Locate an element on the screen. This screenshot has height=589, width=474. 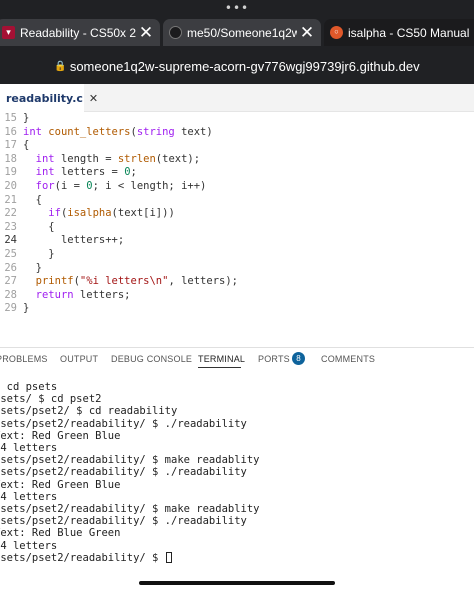
browser-tab-me50: me50/Someone1q2w ✕ is located at coordinates (242, 32).